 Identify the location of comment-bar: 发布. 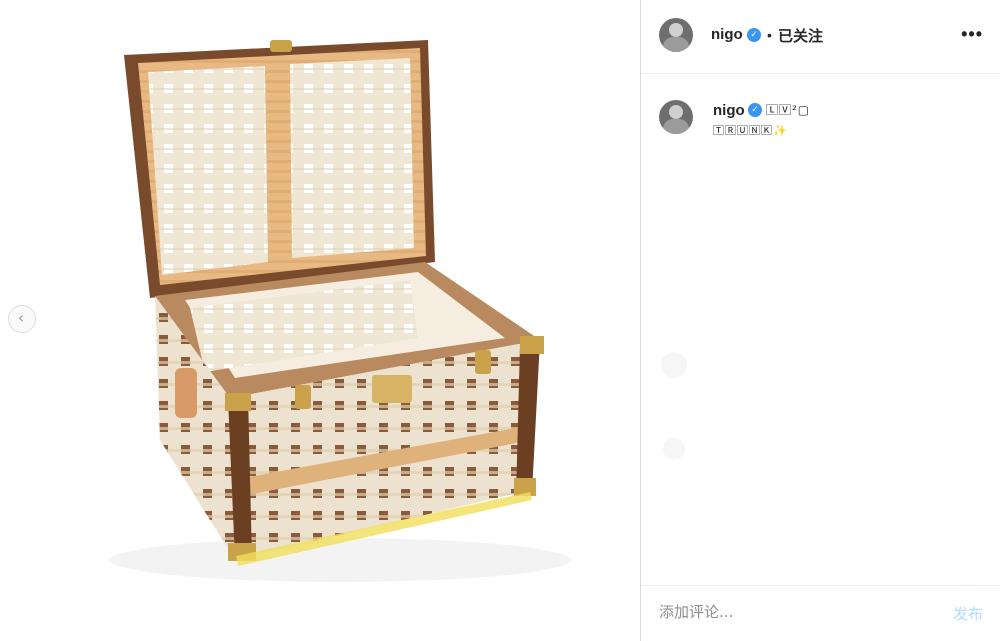
(820, 613).